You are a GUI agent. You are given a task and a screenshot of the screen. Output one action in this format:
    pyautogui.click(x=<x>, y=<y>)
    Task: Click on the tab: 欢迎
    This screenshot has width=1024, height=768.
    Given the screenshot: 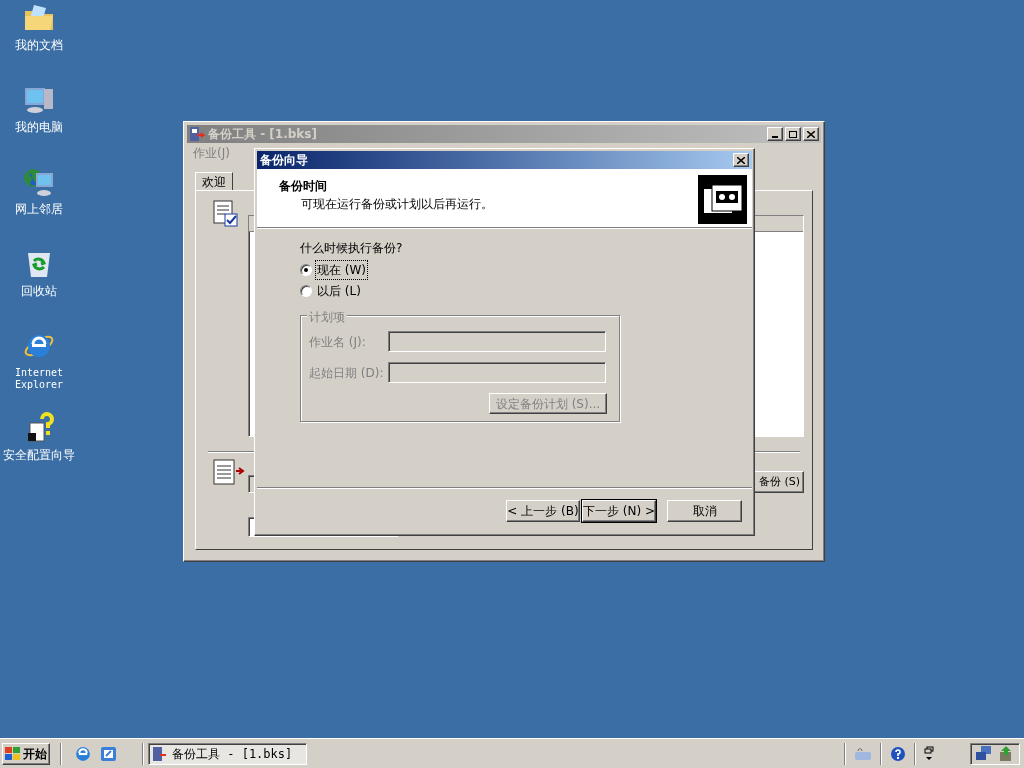 What is the action you would take?
    pyautogui.click(x=214, y=181)
    